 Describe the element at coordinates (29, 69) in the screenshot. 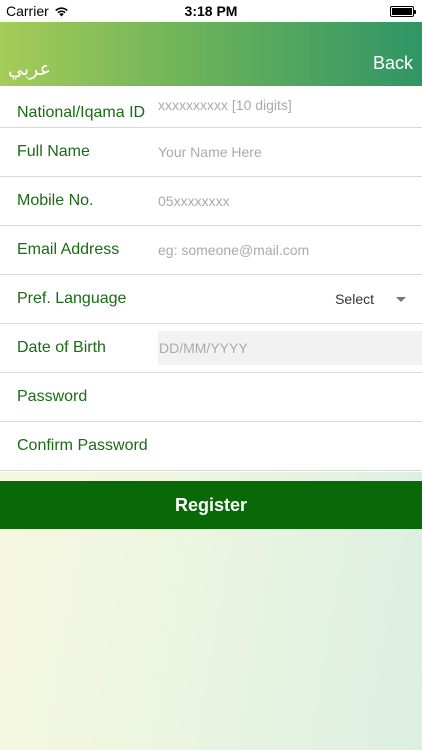

I see `language-toggle: عربي` at that location.